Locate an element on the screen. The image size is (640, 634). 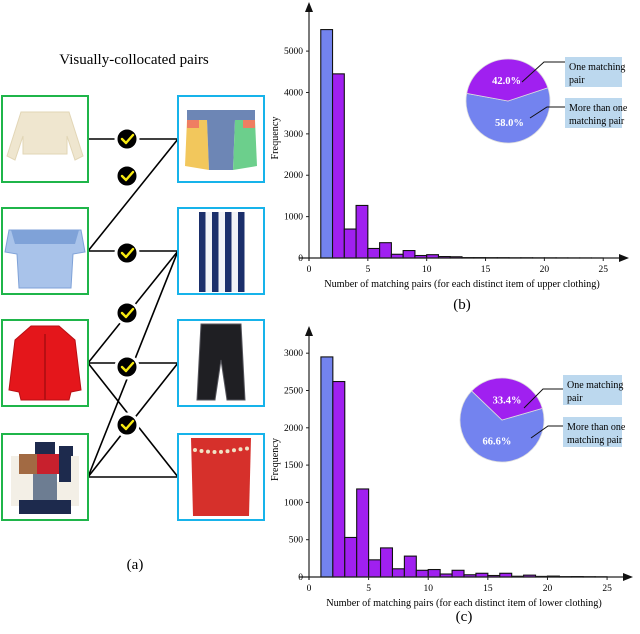
upper-clothing-column is located at coordinates (45, 308).